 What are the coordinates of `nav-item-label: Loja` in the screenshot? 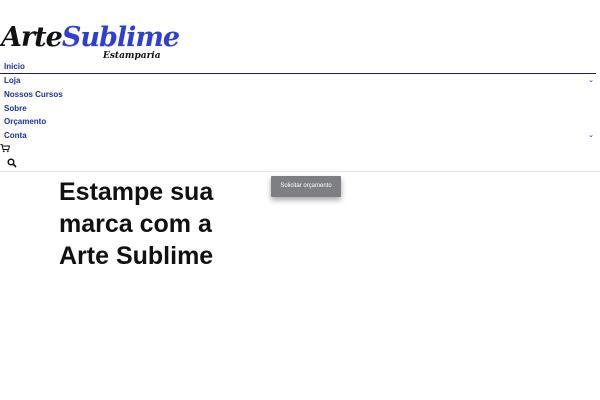 It's located at (12, 81).